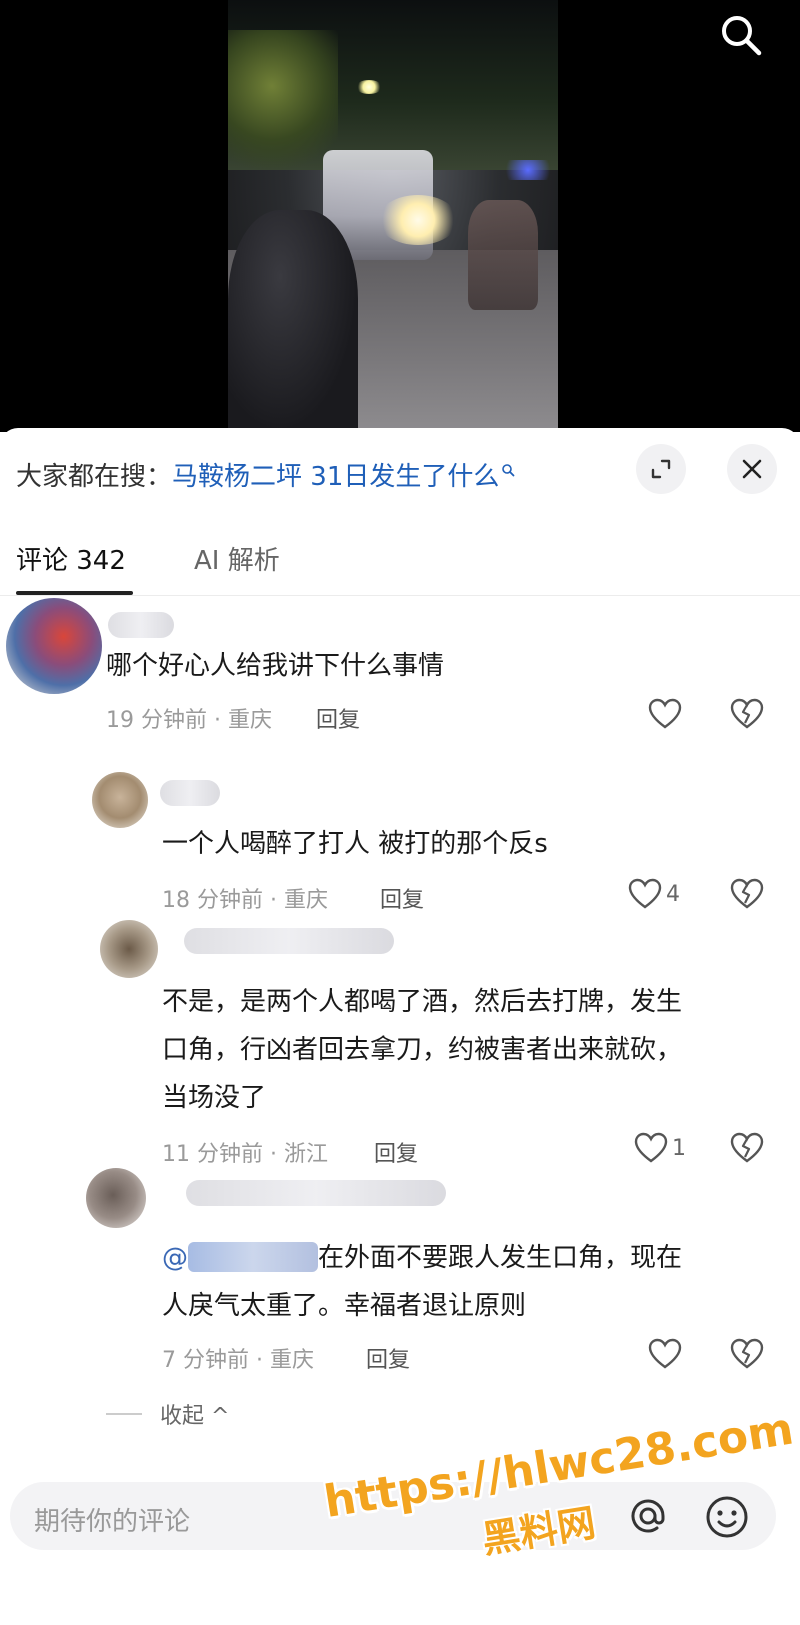  I want to click on tab-ai-analysis: AI 解析, so click(237, 558).